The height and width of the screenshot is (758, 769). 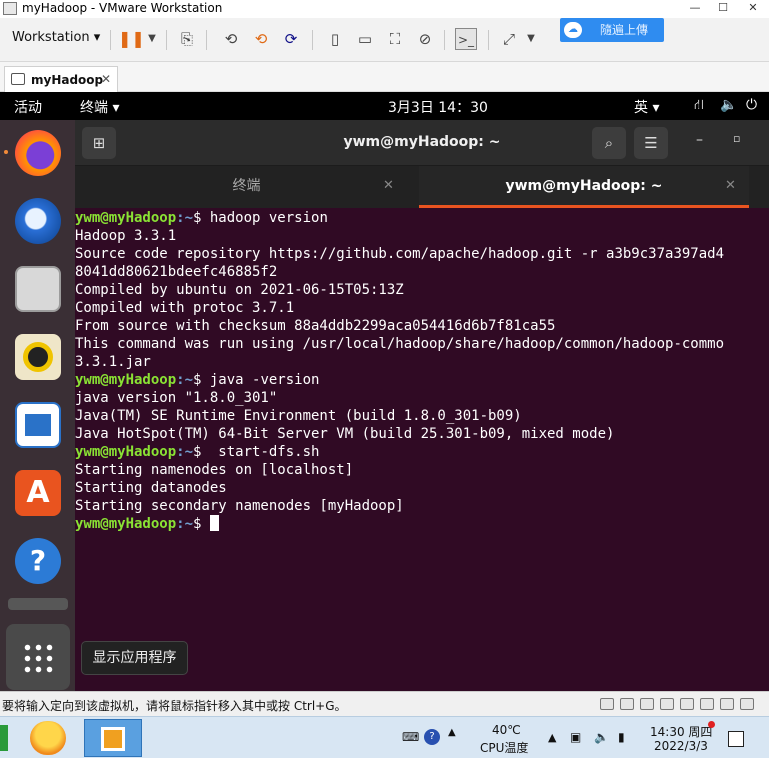 I want to click on hard-disk-icon, so click(x=607, y=704).